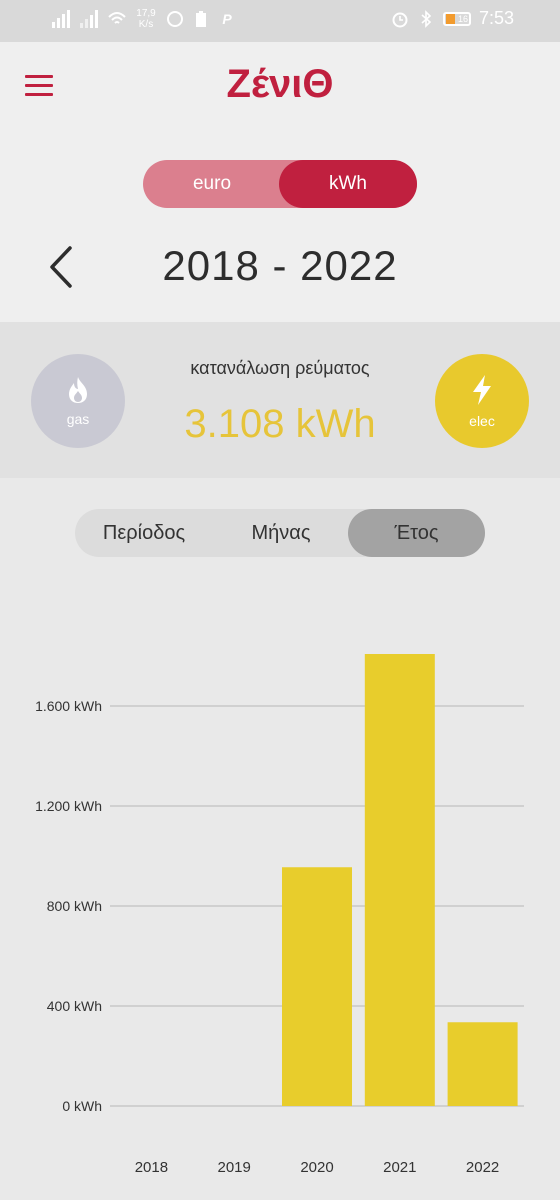 This screenshot has width=560, height=1200. What do you see at coordinates (316, 1167) in the screenshot?
I see `x-tick-label: 2020` at bounding box center [316, 1167].